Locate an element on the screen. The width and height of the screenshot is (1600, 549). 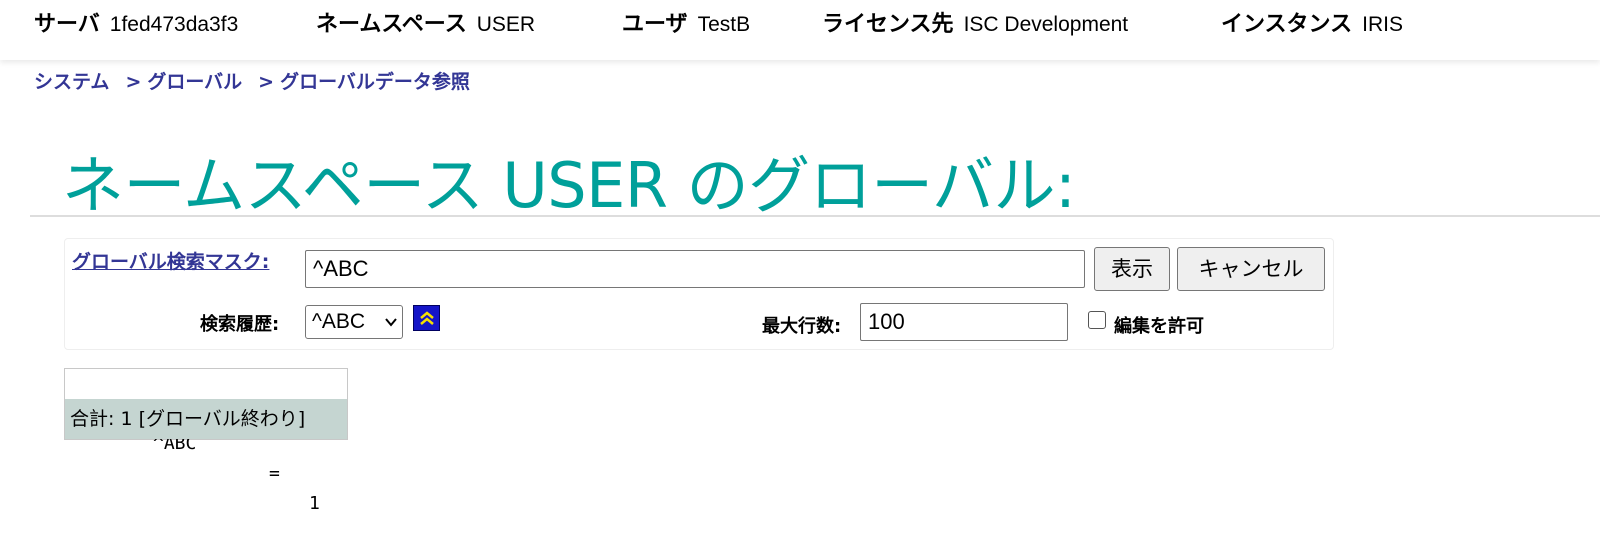
server-label: サーバ is located at coordinates (67, 24).